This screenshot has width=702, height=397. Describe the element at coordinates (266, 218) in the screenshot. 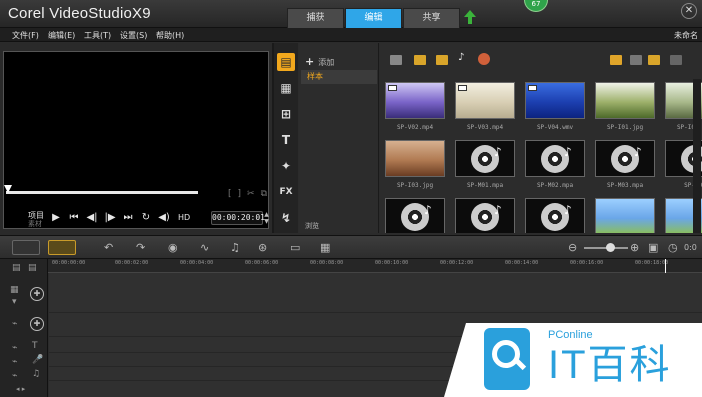

I see `timecode-spinner: ▲ ▼` at that location.